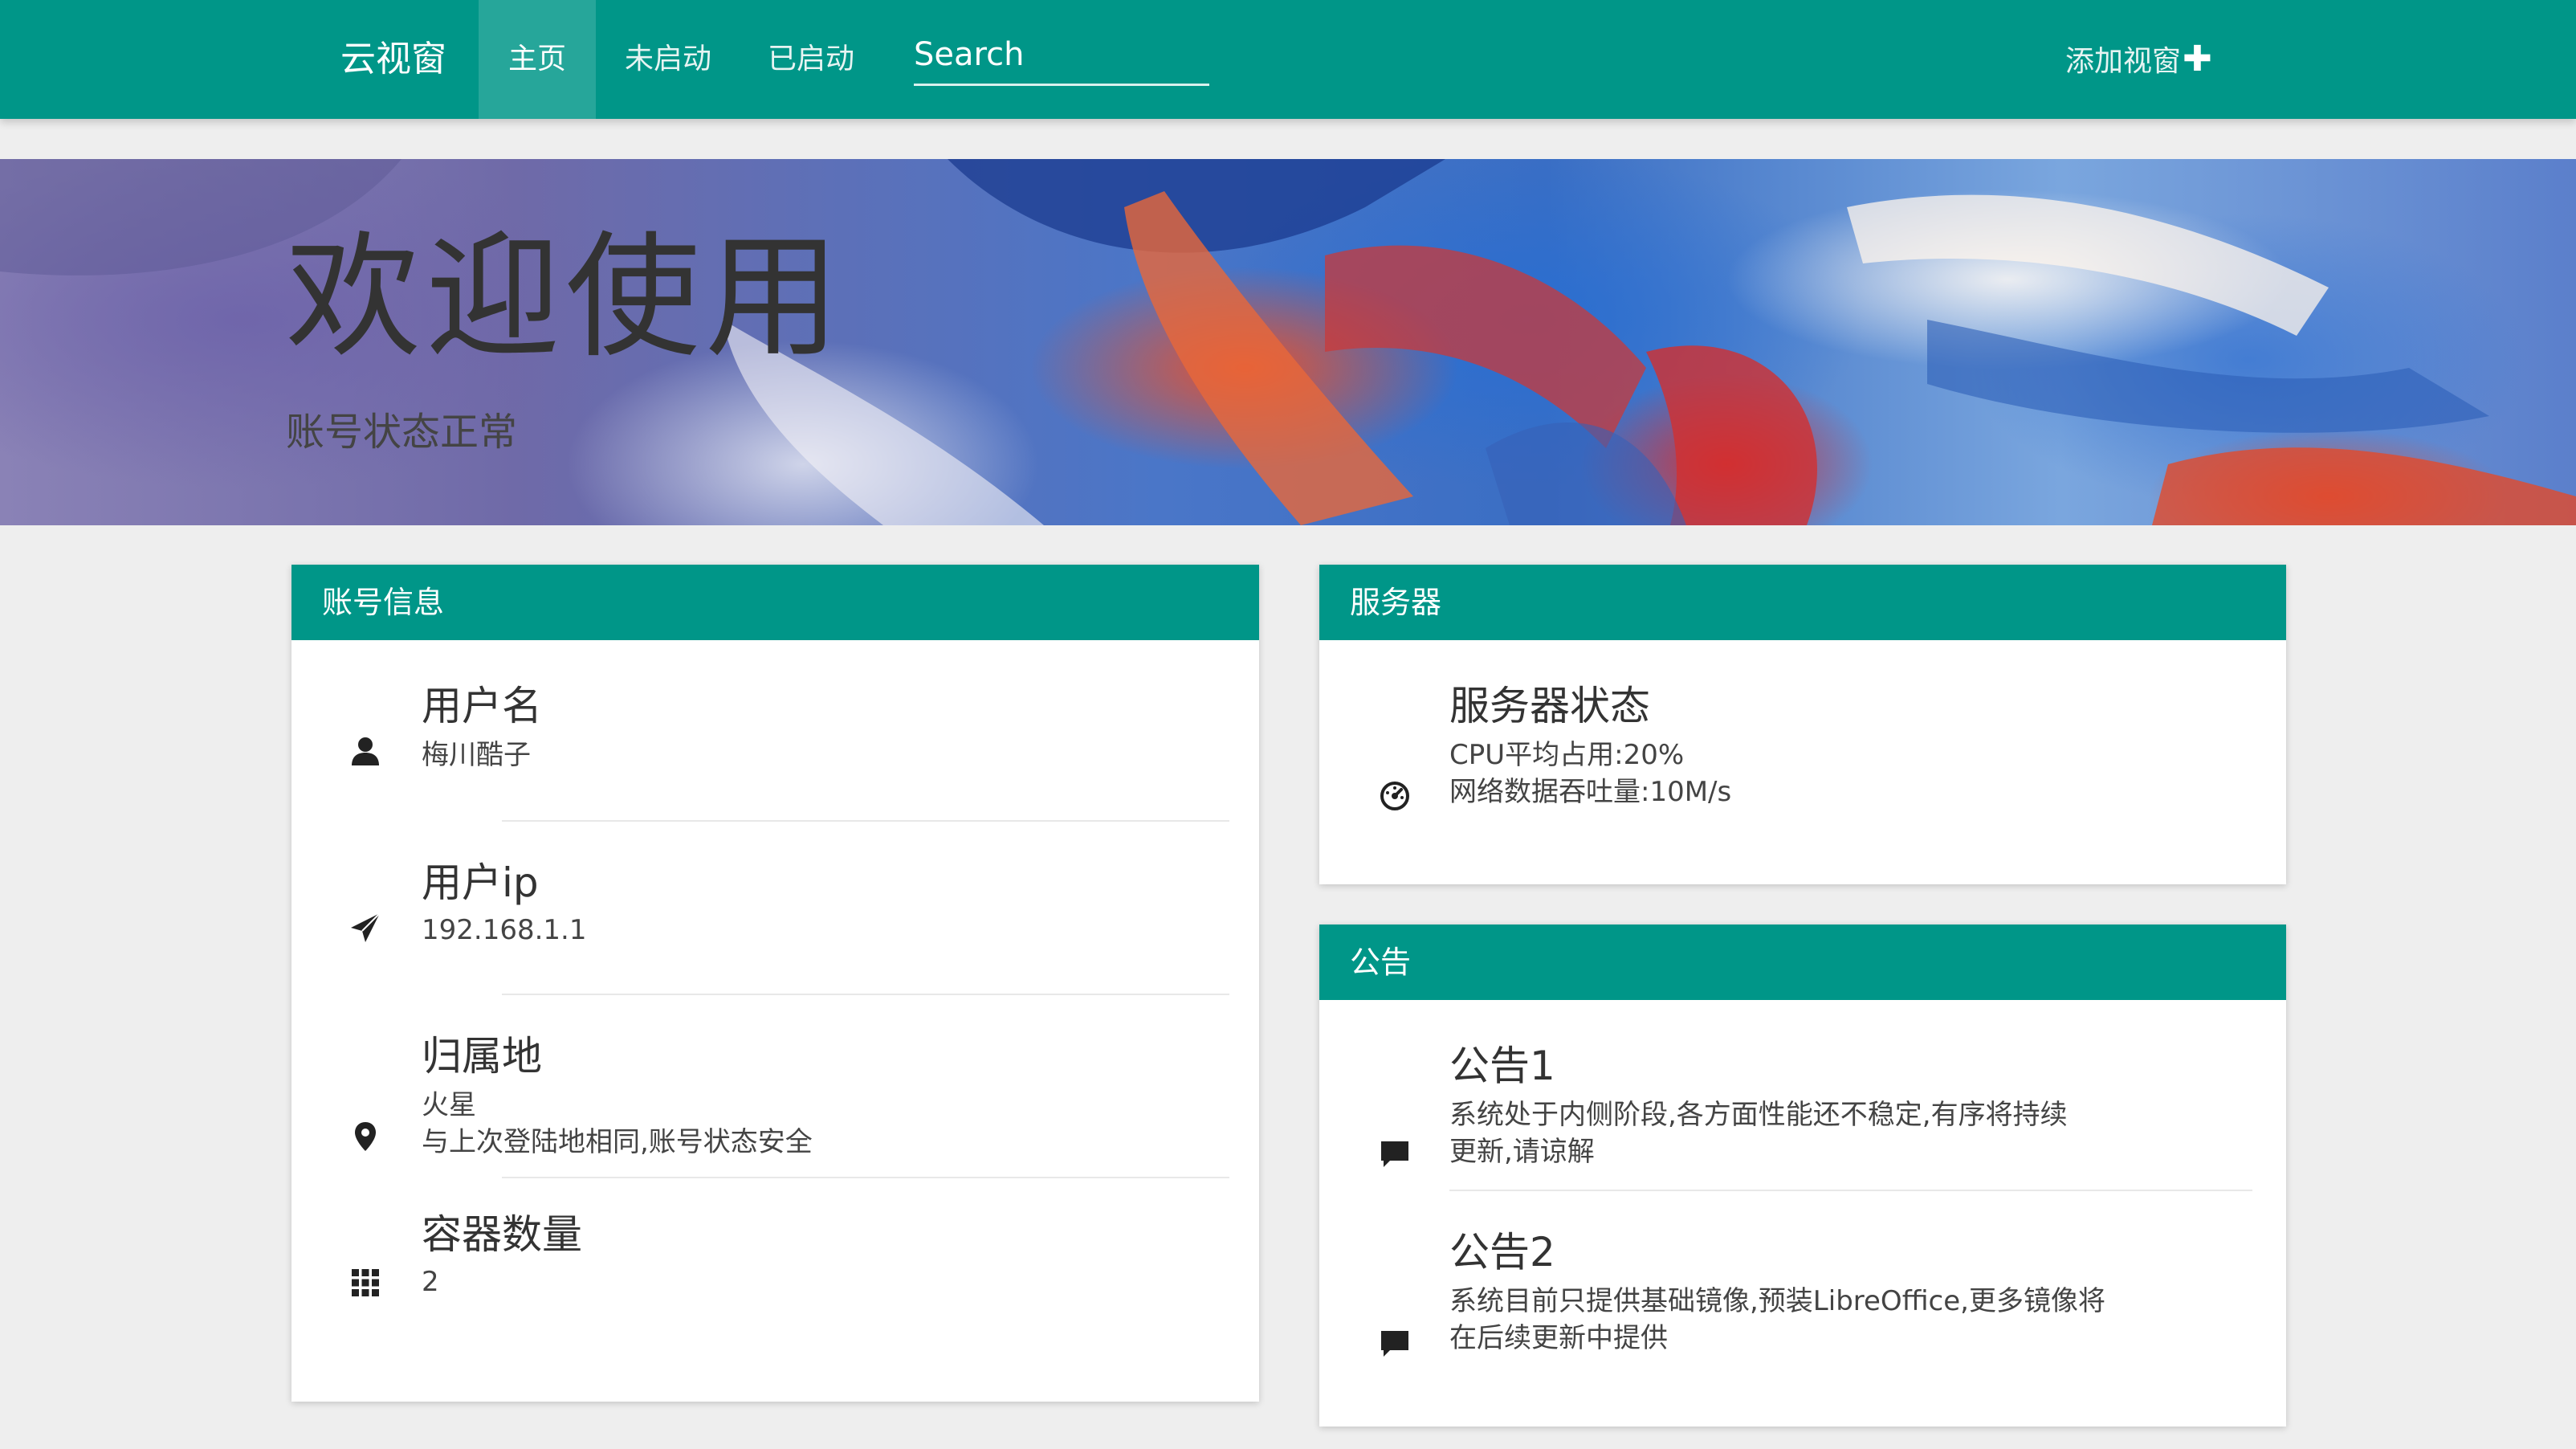 The width and height of the screenshot is (2576, 1449). What do you see at coordinates (775, 603) in the screenshot?
I see `account-info-header: 账号信息` at bounding box center [775, 603].